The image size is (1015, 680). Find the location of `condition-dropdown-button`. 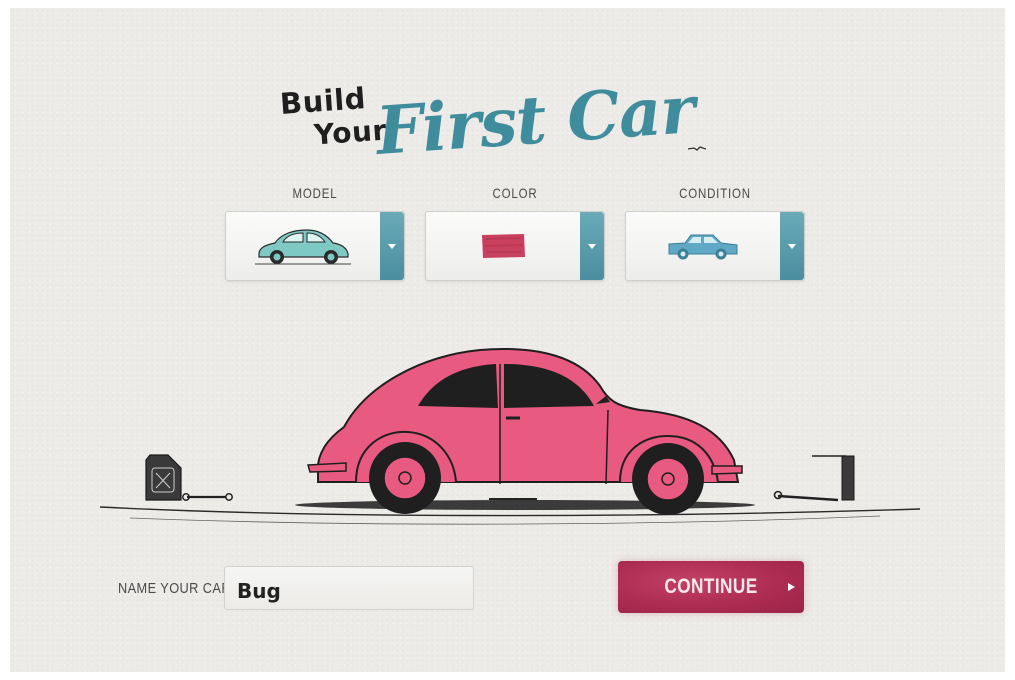

condition-dropdown-button is located at coordinates (792, 246).